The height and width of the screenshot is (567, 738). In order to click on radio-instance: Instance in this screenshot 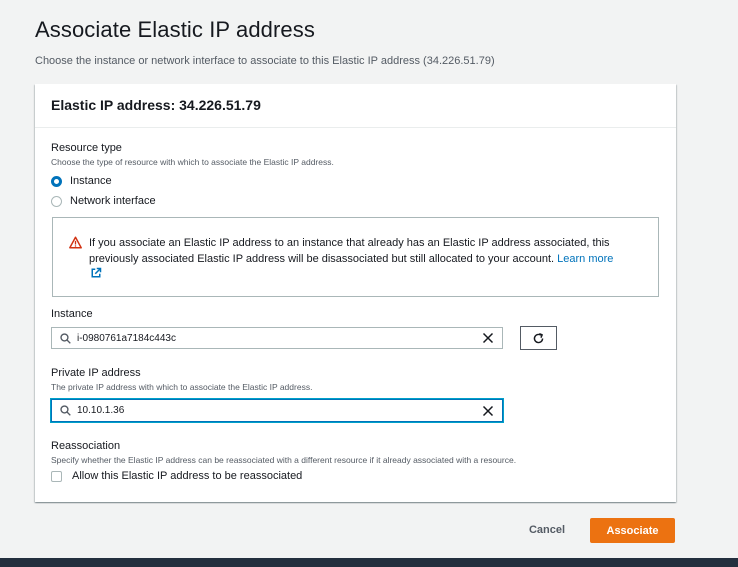, I will do `click(81, 181)`.